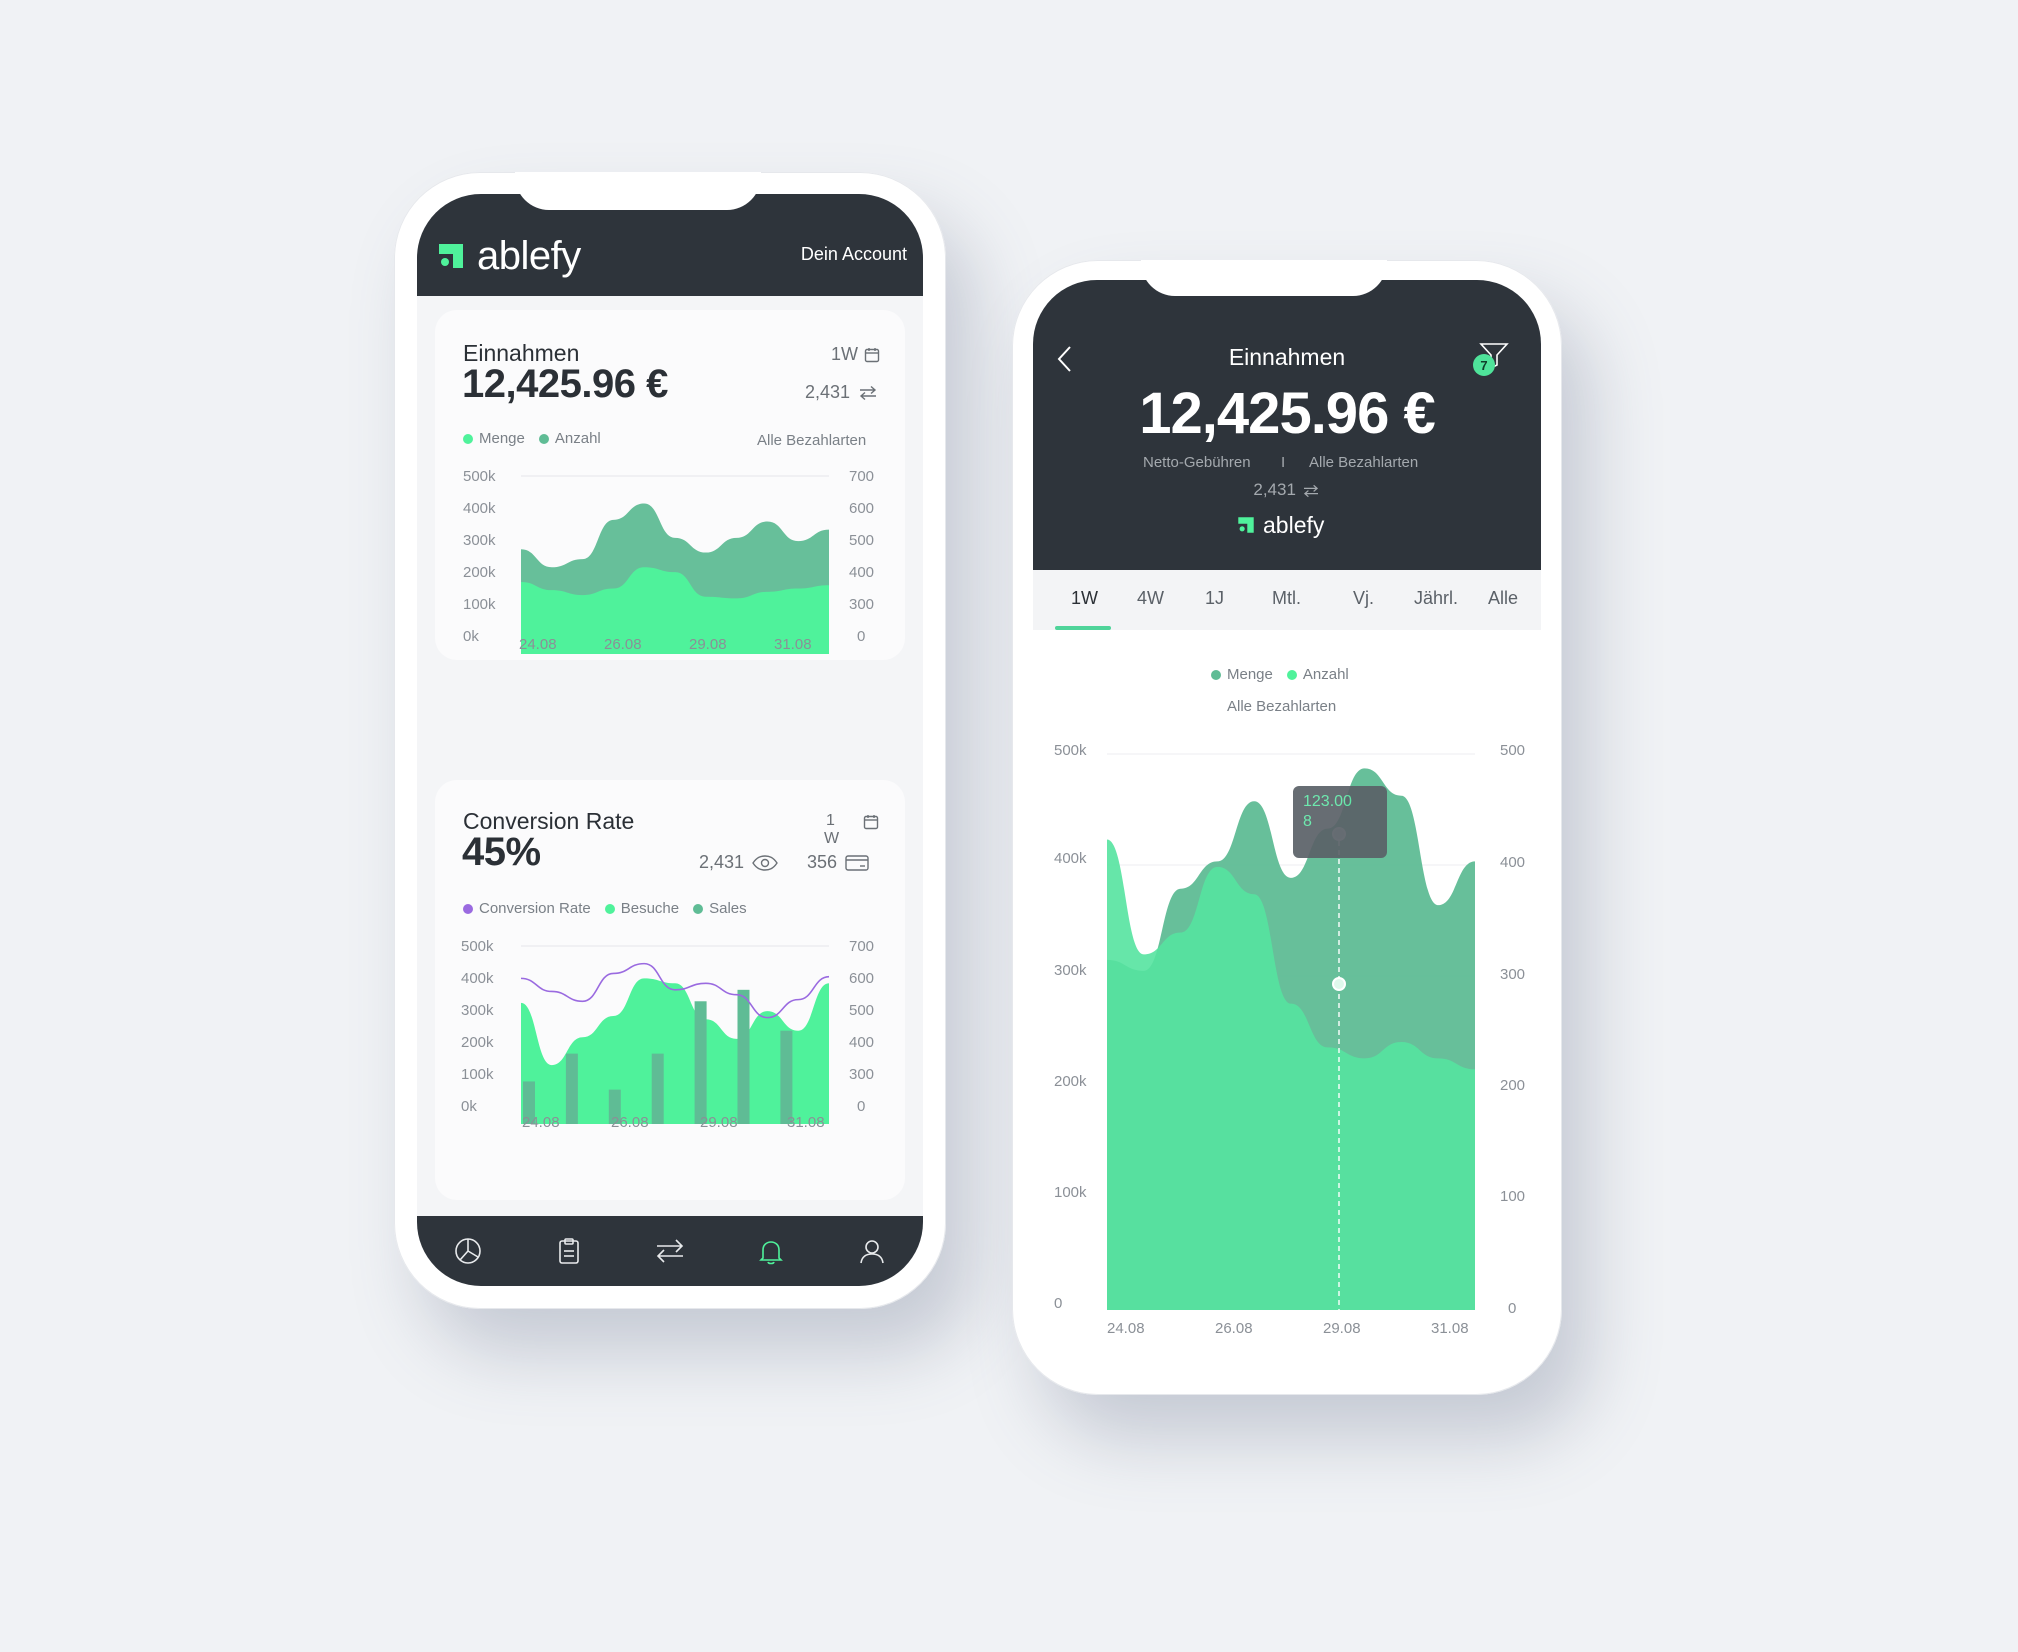 Image resolution: width=2018 pixels, height=1652 pixels. I want to click on period-selector: 1W, so click(855, 354).